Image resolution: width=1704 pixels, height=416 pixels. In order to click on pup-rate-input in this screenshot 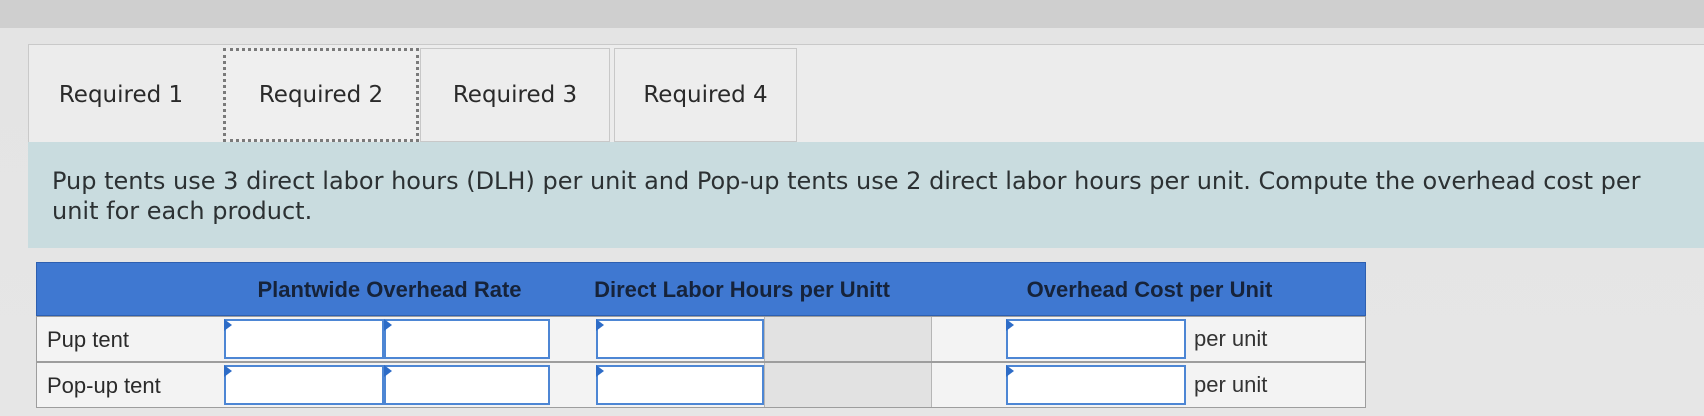, I will do `click(304, 339)`.